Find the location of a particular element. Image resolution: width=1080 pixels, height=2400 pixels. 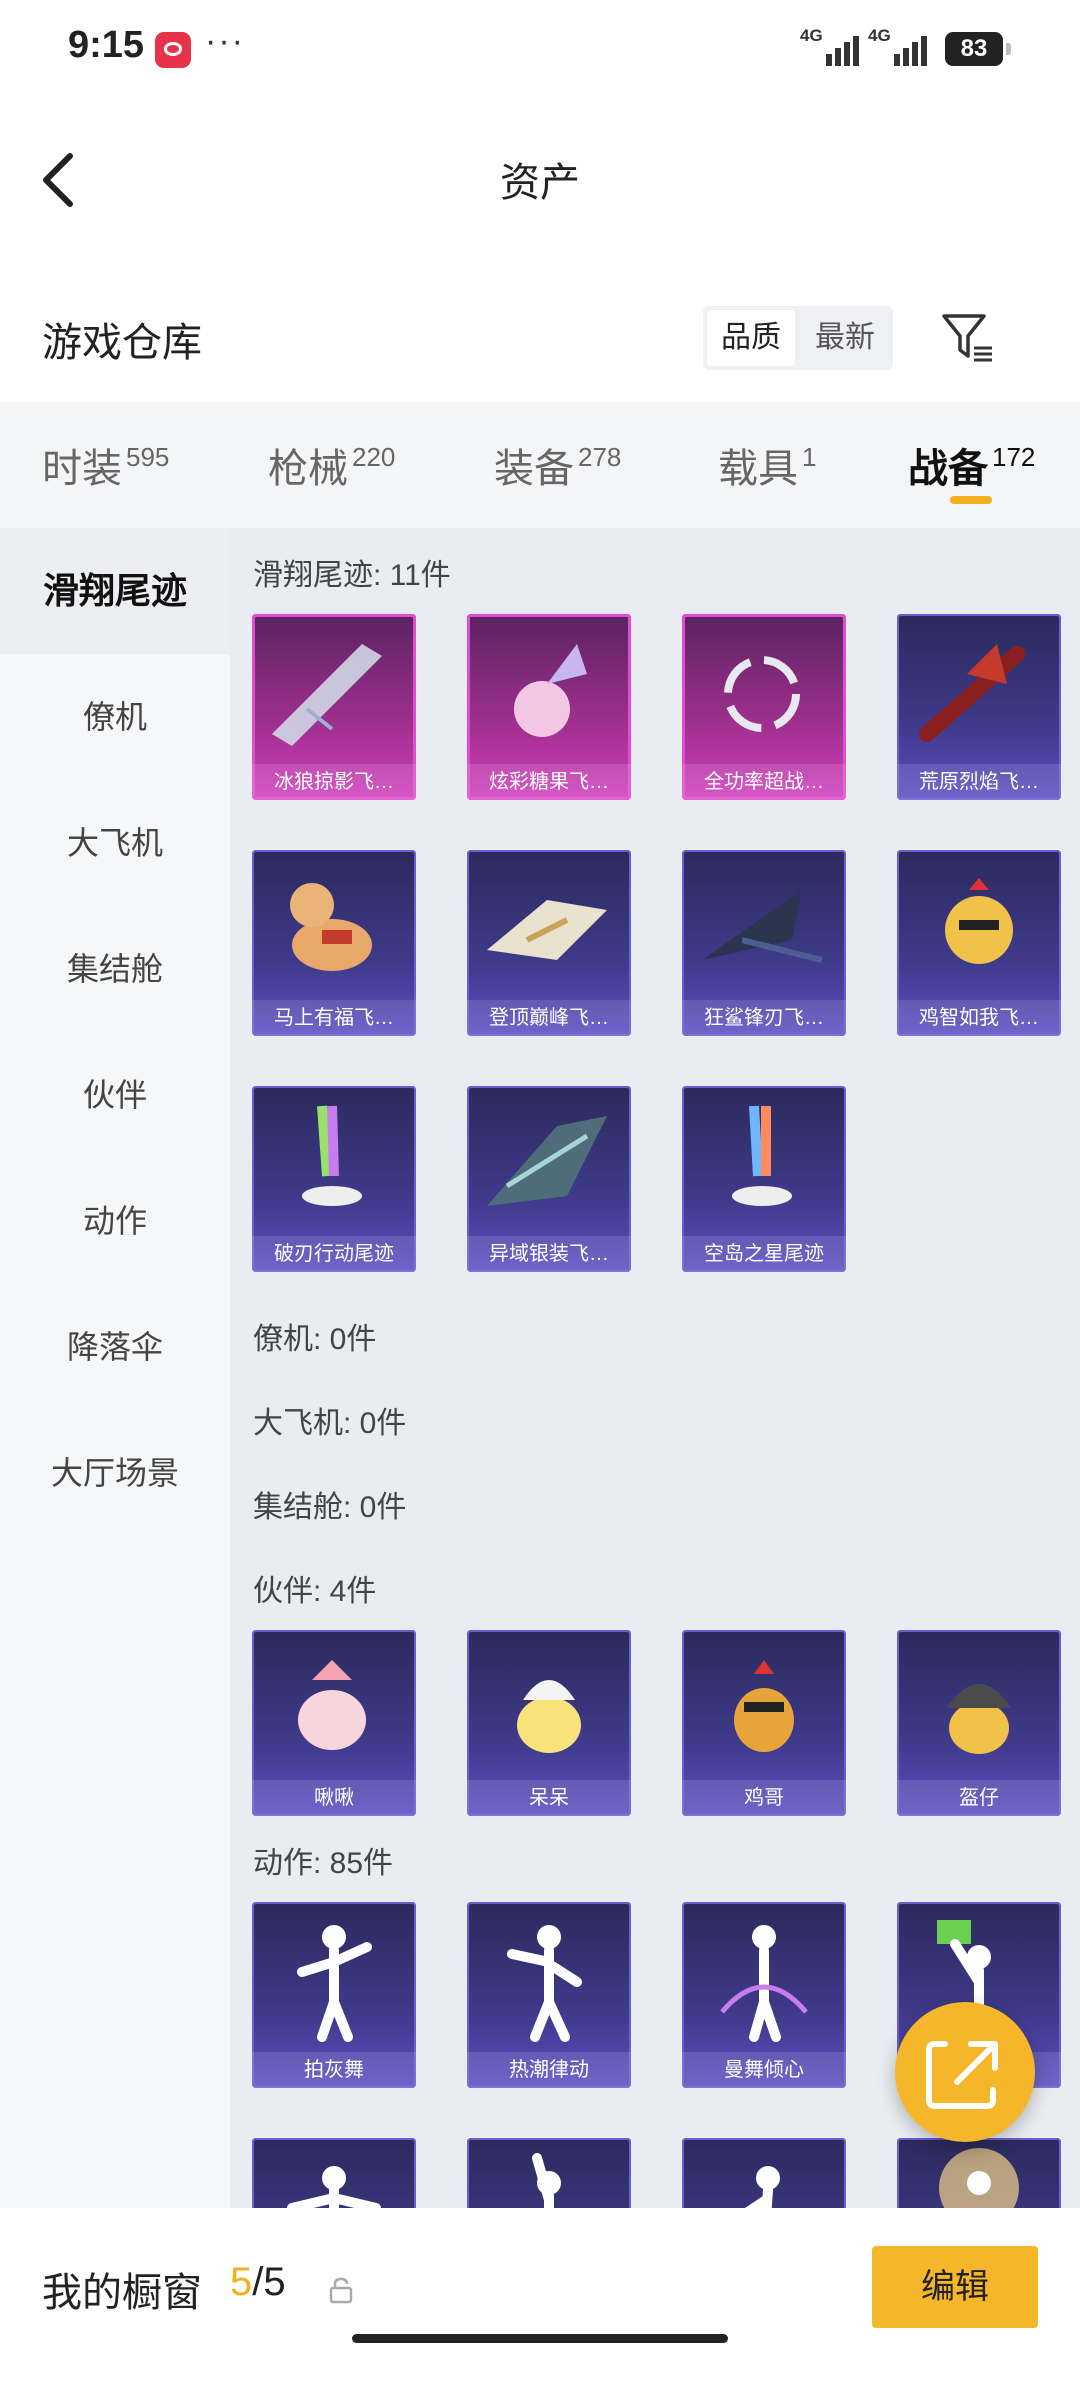

tab-readiness: 战备 172 is located at coordinates (971, 466).